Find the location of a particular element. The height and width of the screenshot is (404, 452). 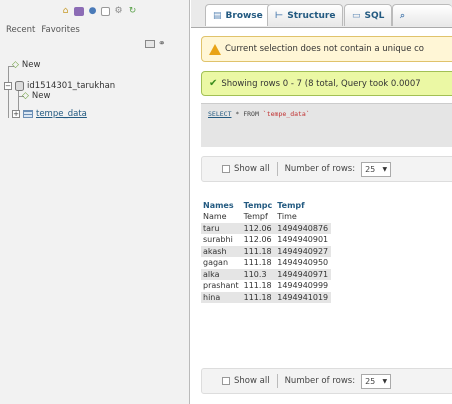

tab-browse: ▤ Browse is located at coordinates (238, 15).